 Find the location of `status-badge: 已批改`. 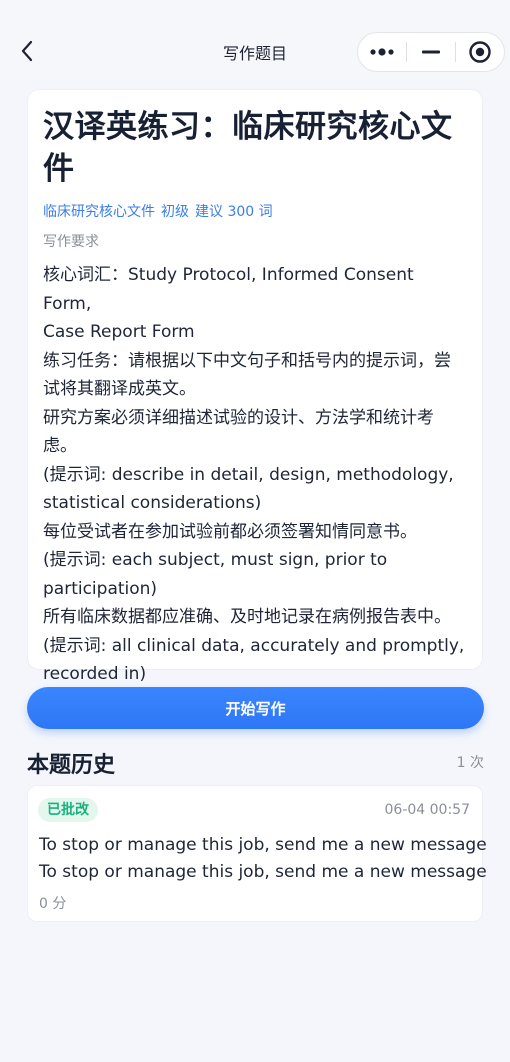

status-badge: 已批改 is located at coordinates (68, 810).